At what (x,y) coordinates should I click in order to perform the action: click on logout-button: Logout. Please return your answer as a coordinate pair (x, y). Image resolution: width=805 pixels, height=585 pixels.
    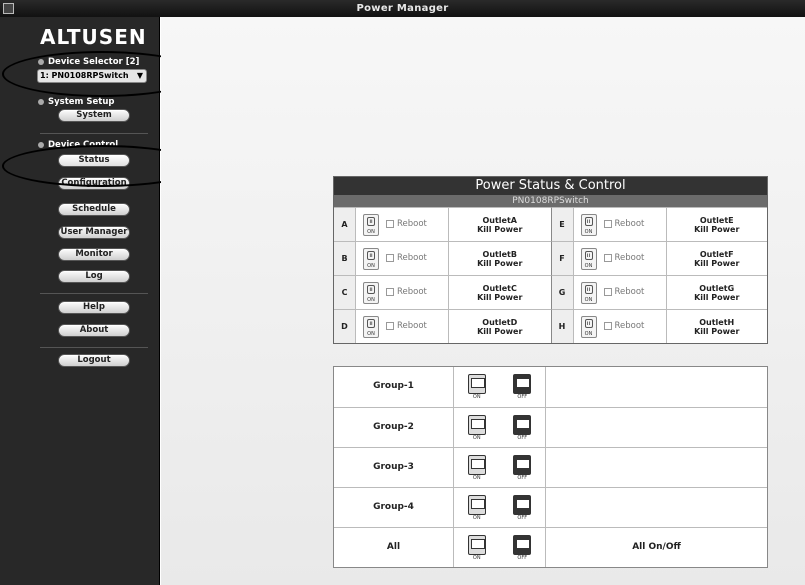
    Looking at the image, I should click on (94, 360).